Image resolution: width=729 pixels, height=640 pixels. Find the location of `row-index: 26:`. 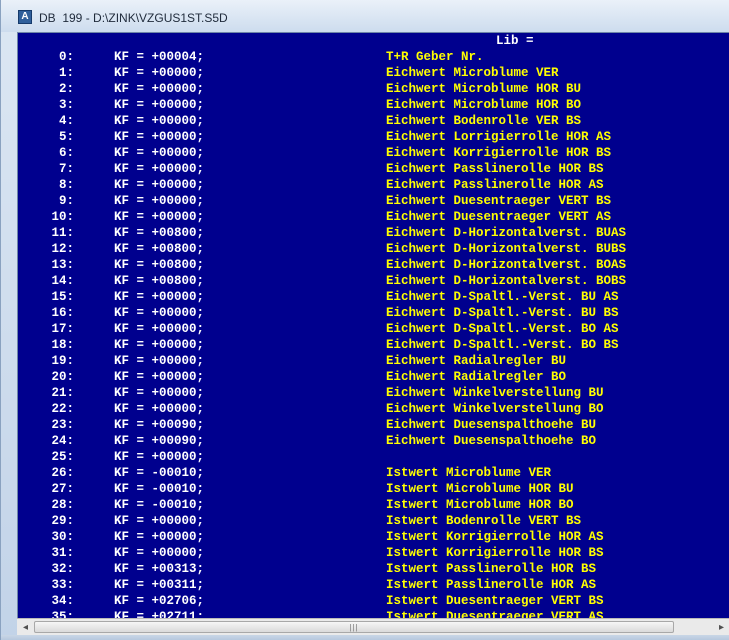

row-index: 26: is located at coordinates (62, 473).